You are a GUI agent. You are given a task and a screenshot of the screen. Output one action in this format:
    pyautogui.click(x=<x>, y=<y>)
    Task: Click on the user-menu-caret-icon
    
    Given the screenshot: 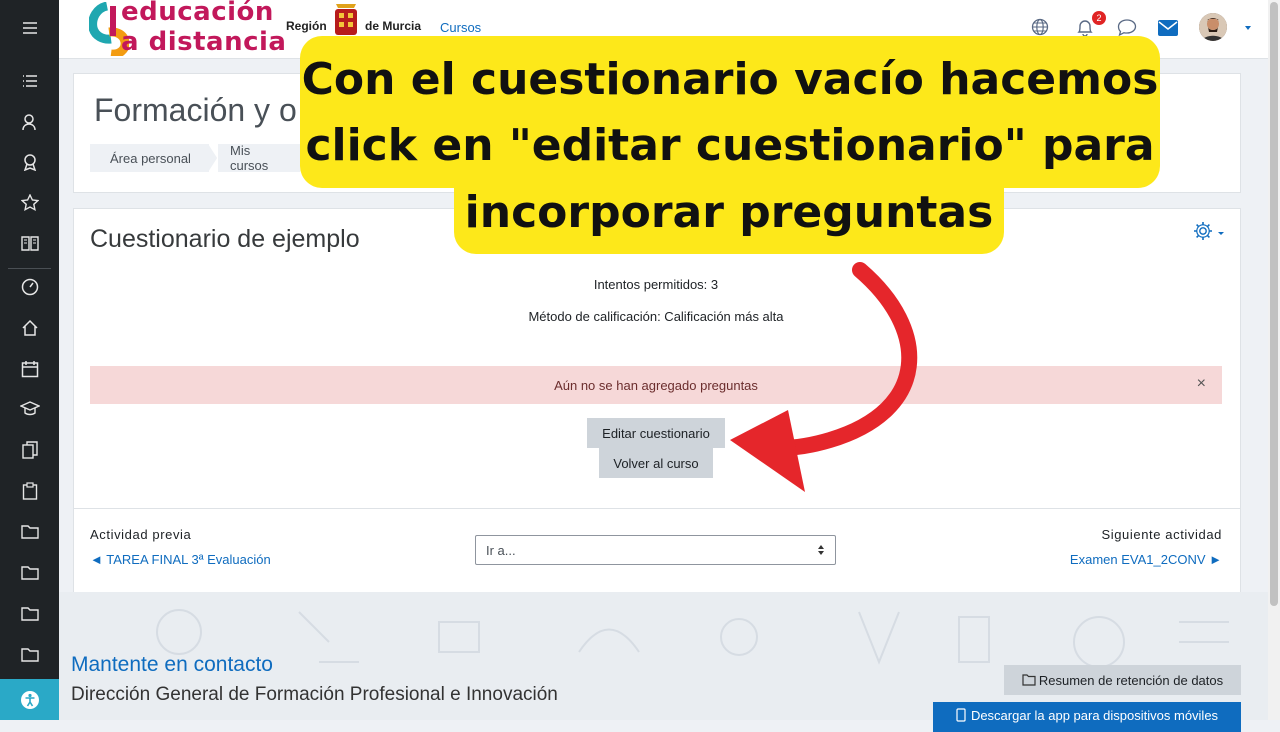 What is the action you would take?
    pyautogui.click(x=1248, y=28)
    